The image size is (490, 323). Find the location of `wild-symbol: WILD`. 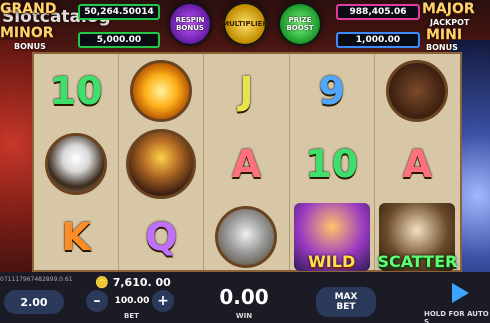

wild-symbol: WILD is located at coordinates (331, 236).